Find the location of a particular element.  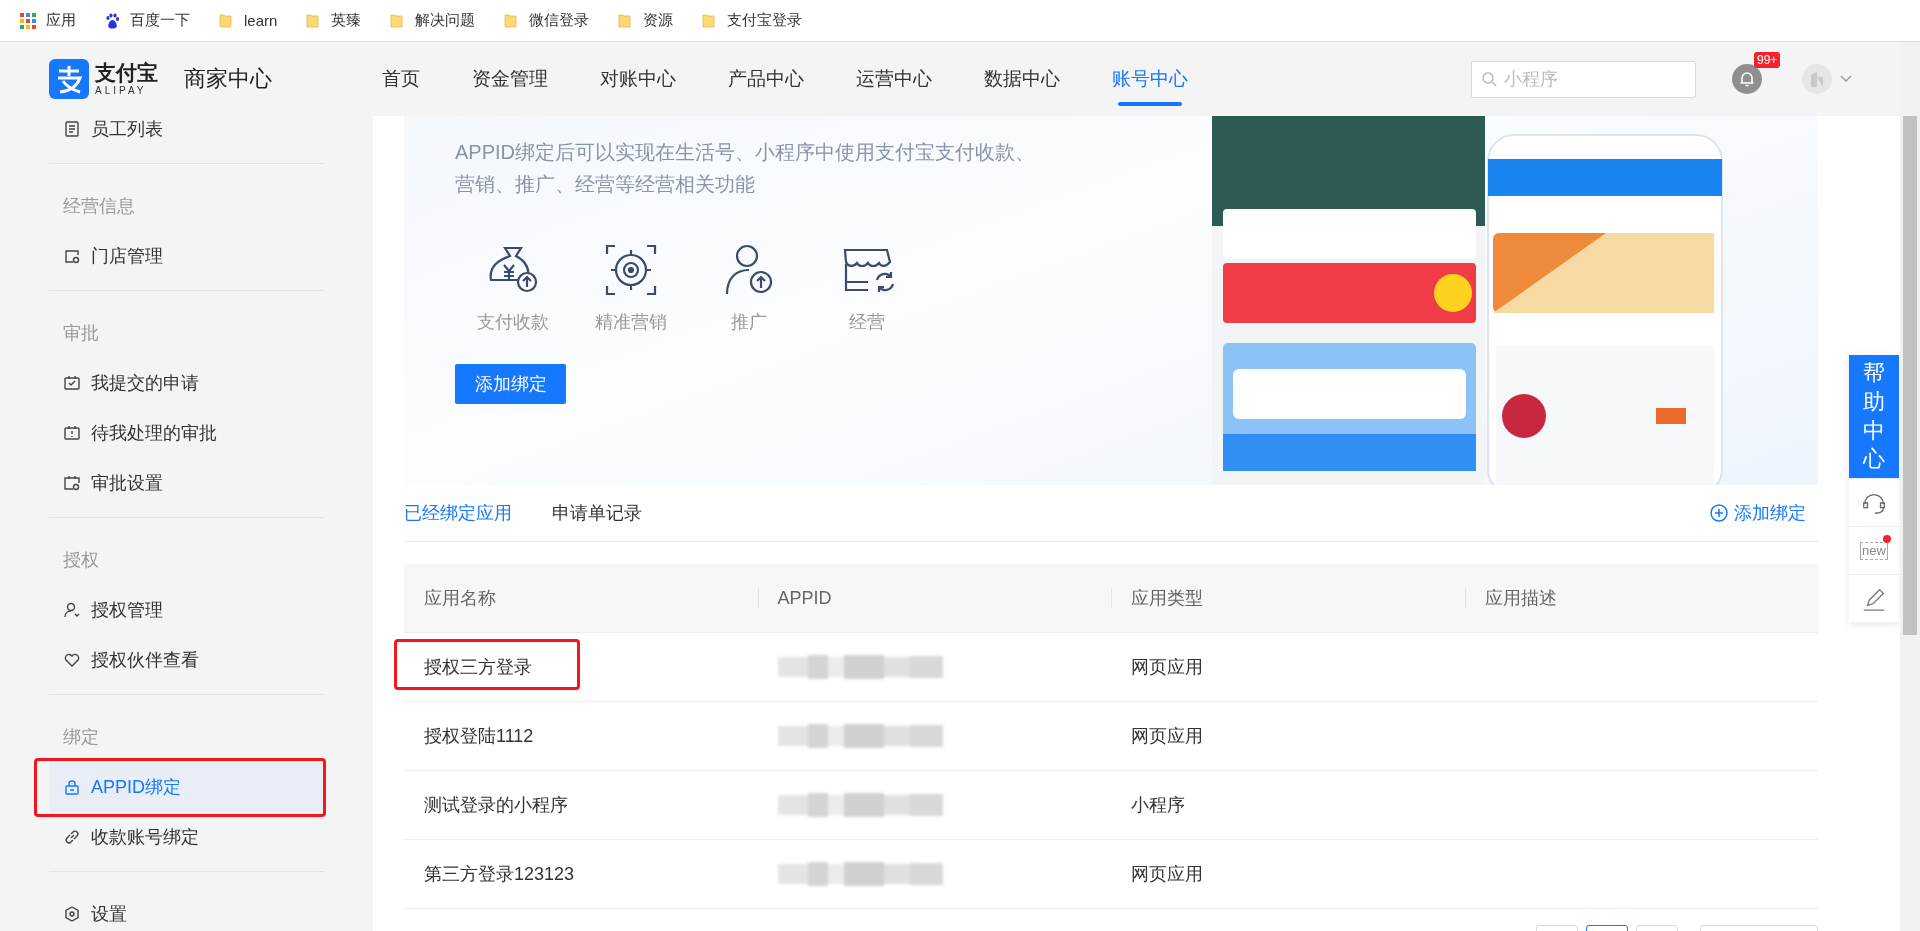

sidebar-item: 设置 is located at coordinates (187, 910).